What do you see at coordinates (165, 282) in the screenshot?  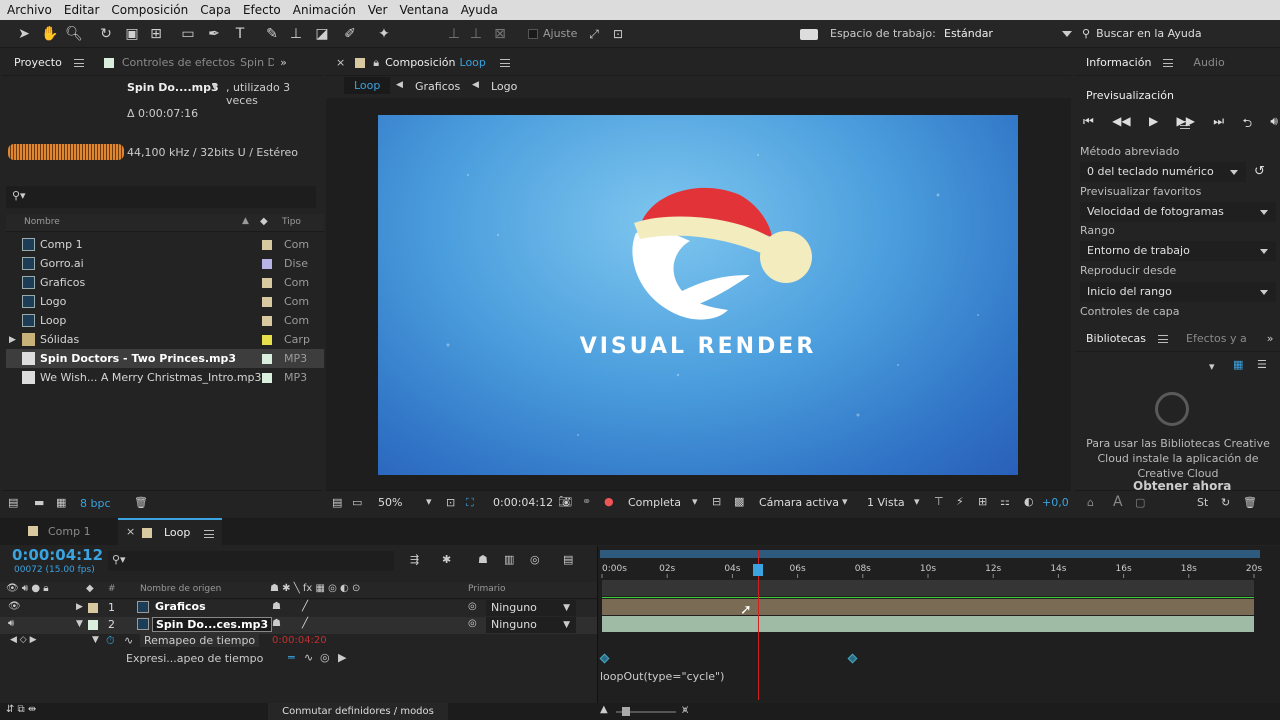 I see `project-item: Graficos Com` at bounding box center [165, 282].